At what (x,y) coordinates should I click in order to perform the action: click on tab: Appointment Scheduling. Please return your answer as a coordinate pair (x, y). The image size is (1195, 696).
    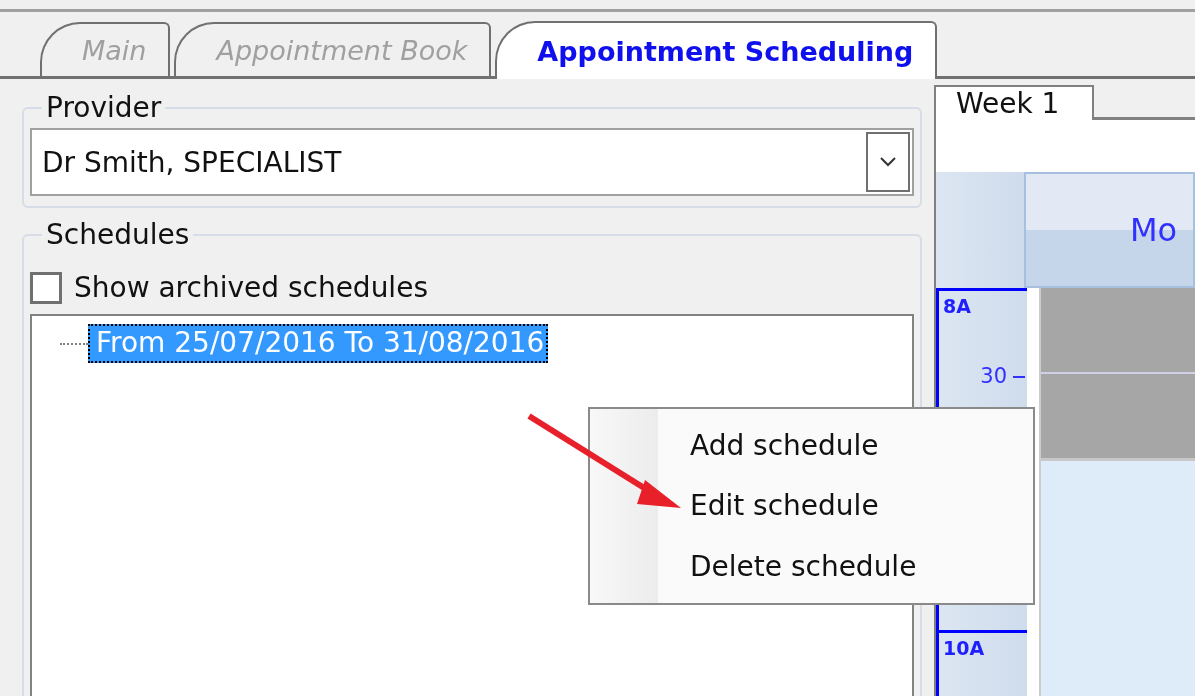
    Looking at the image, I should click on (716, 50).